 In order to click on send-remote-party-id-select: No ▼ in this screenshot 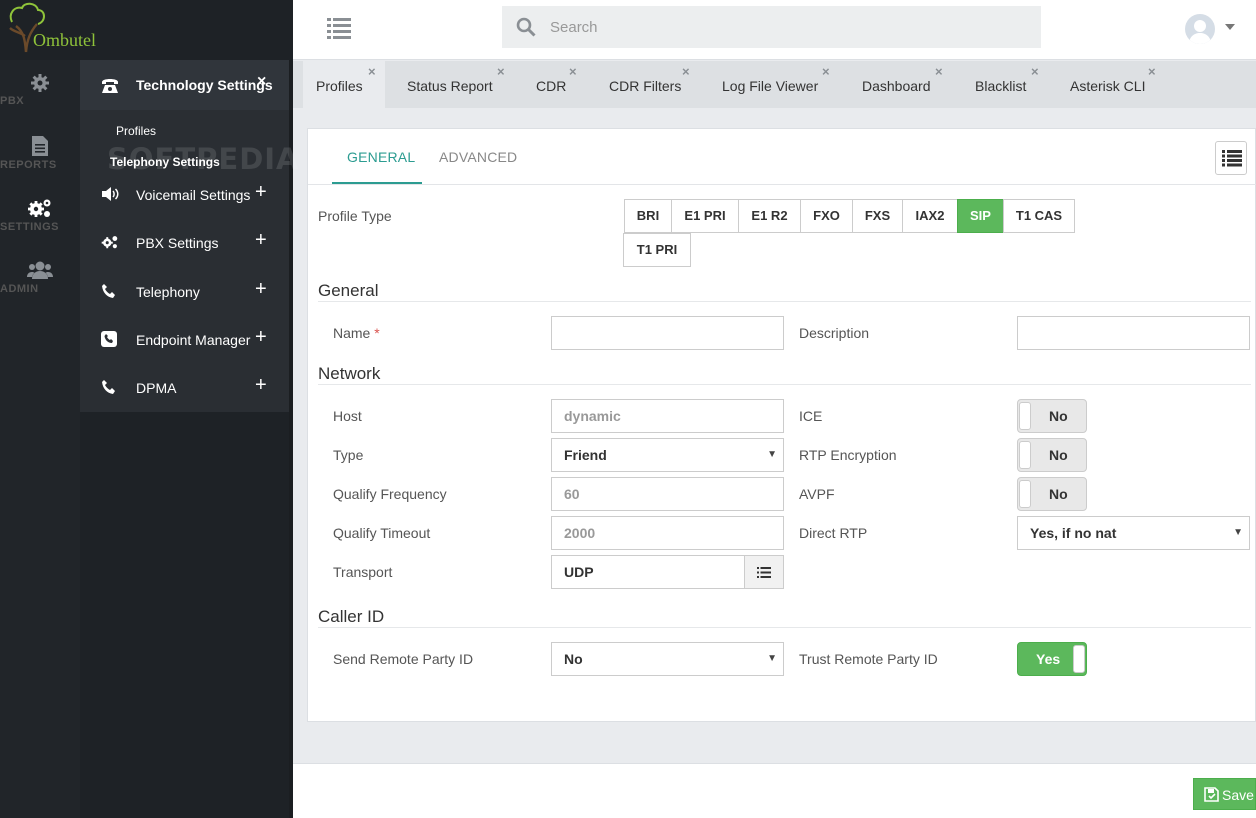, I will do `click(667, 659)`.